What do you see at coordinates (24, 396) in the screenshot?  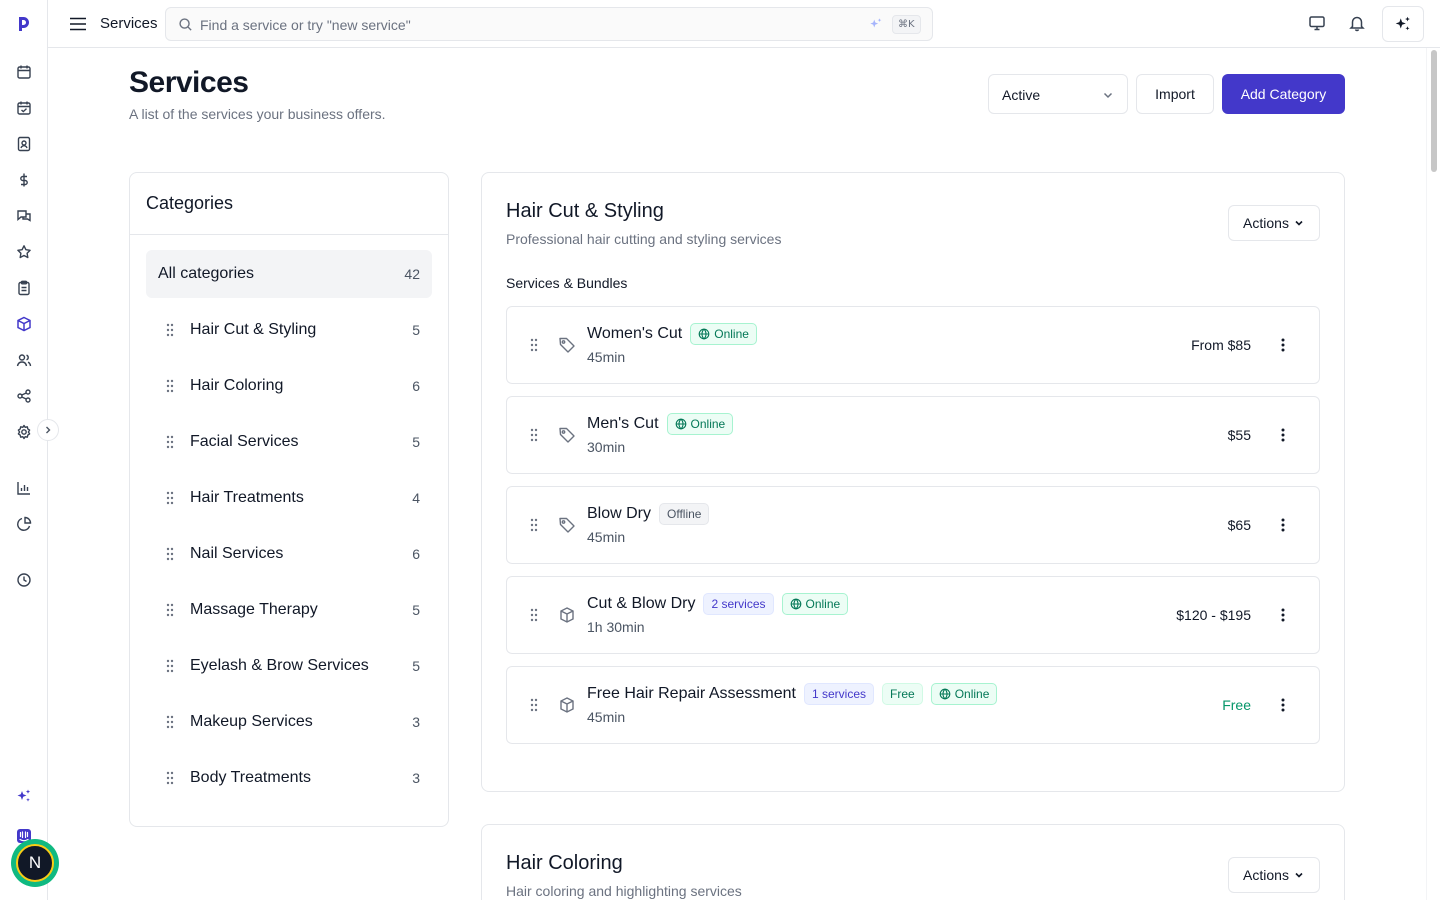 I see `share-icon` at bounding box center [24, 396].